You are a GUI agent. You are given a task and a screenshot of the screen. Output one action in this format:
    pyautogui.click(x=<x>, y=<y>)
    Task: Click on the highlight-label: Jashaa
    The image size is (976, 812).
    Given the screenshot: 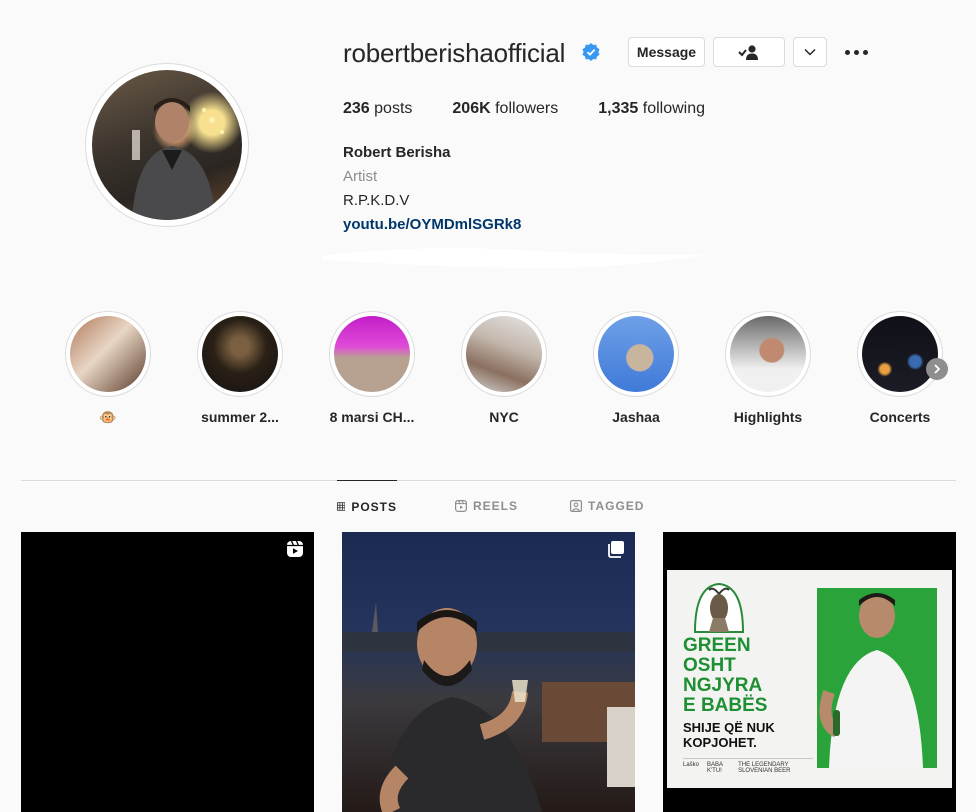 What is the action you would take?
    pyautogui.click(x=636, y=417)
    